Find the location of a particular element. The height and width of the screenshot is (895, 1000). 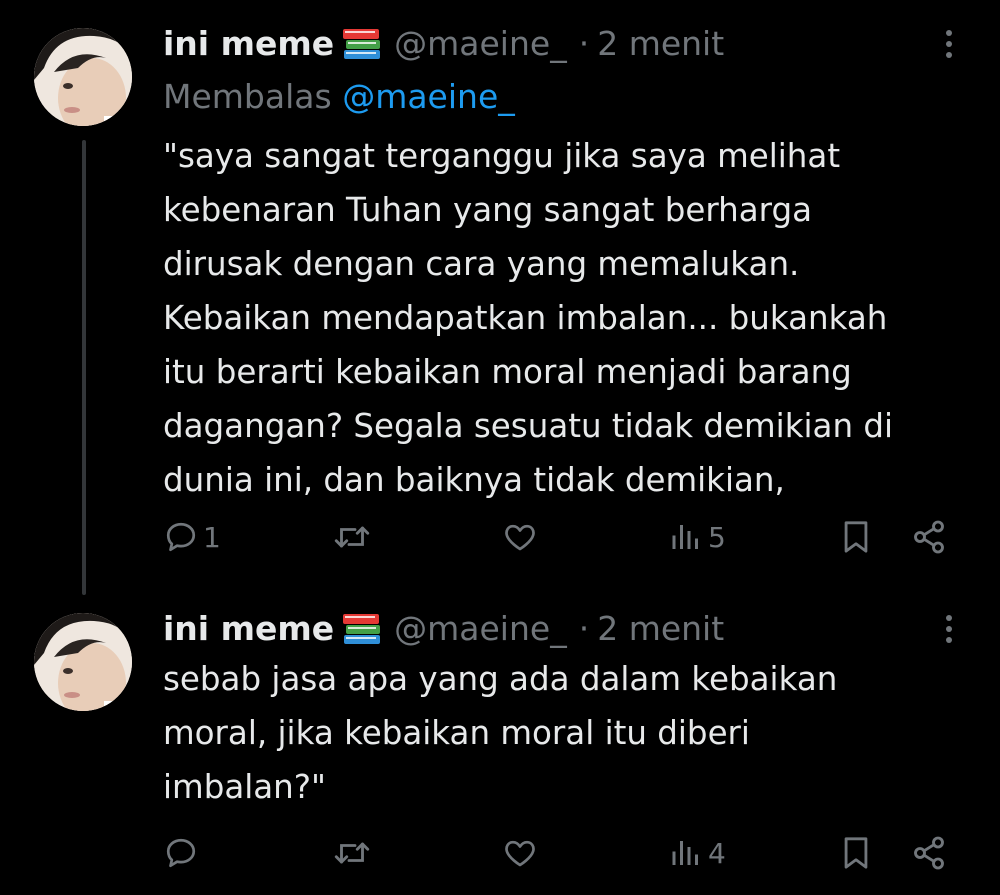

timestamp: 2 menit is located at coordinates (660, 629).